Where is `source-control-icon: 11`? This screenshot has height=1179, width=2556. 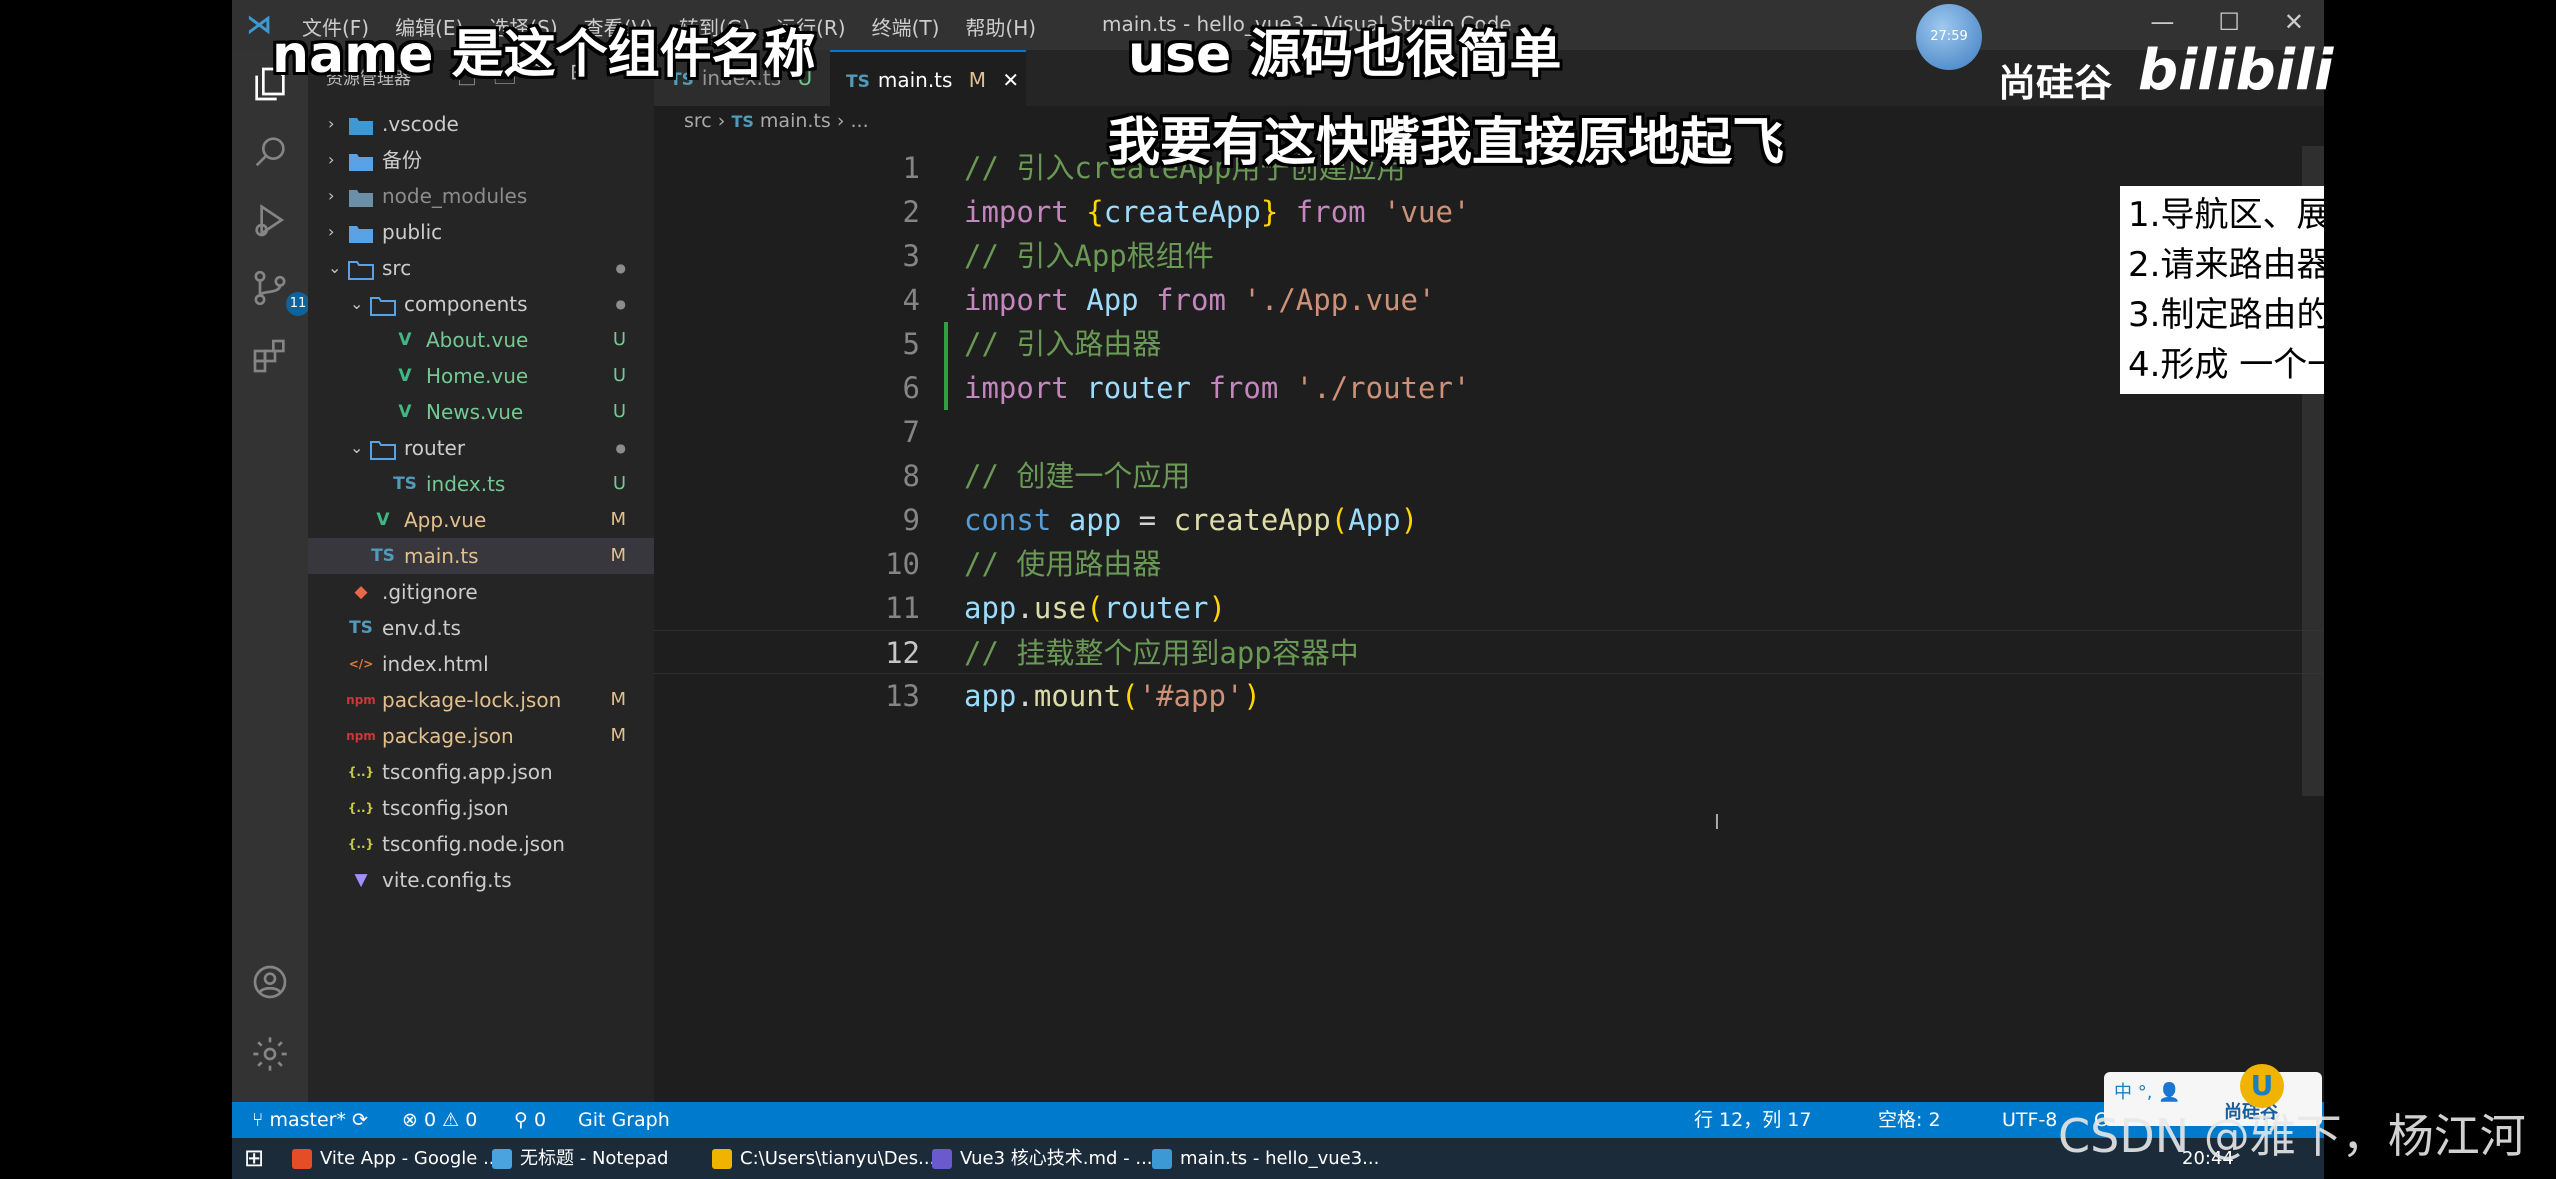 source-control-icon: 11 is located at coordinates (280, 292).